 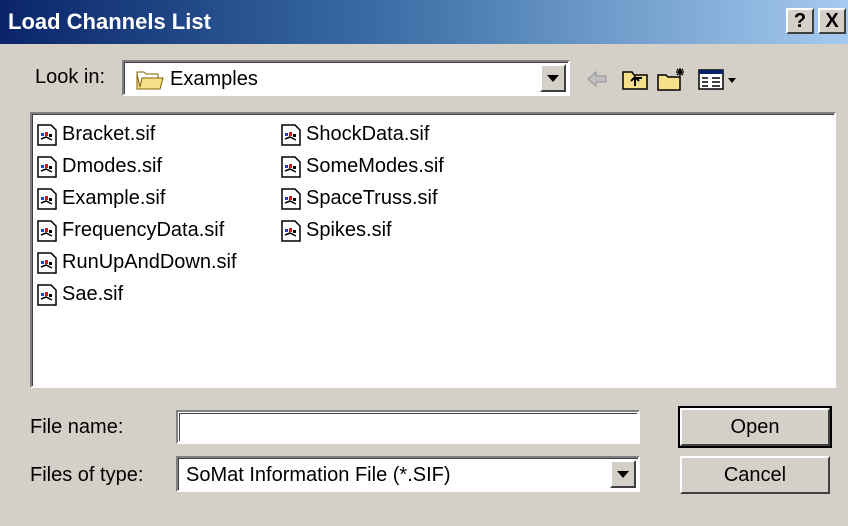 I want to click on file-name-text: ShockData.sif, so click(x=368, y=134).